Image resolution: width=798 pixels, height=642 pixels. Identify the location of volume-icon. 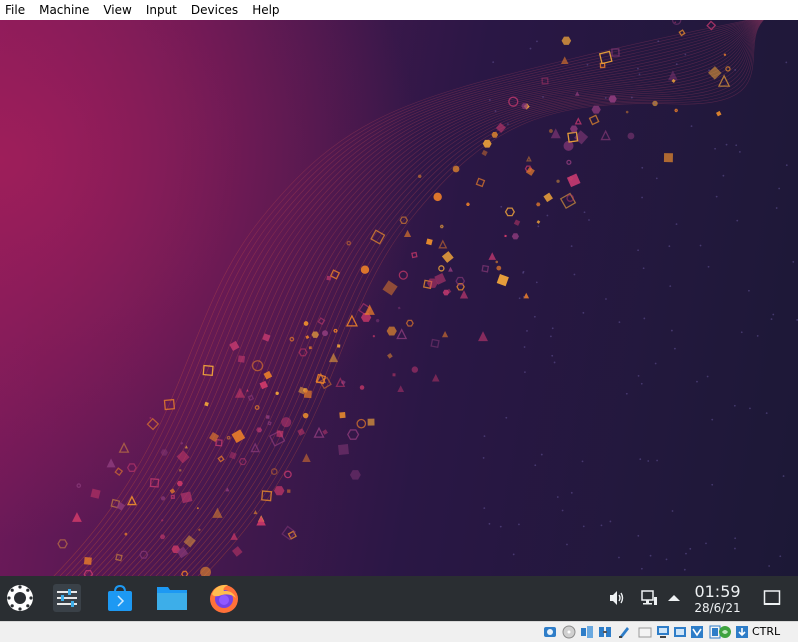
(617, 598).